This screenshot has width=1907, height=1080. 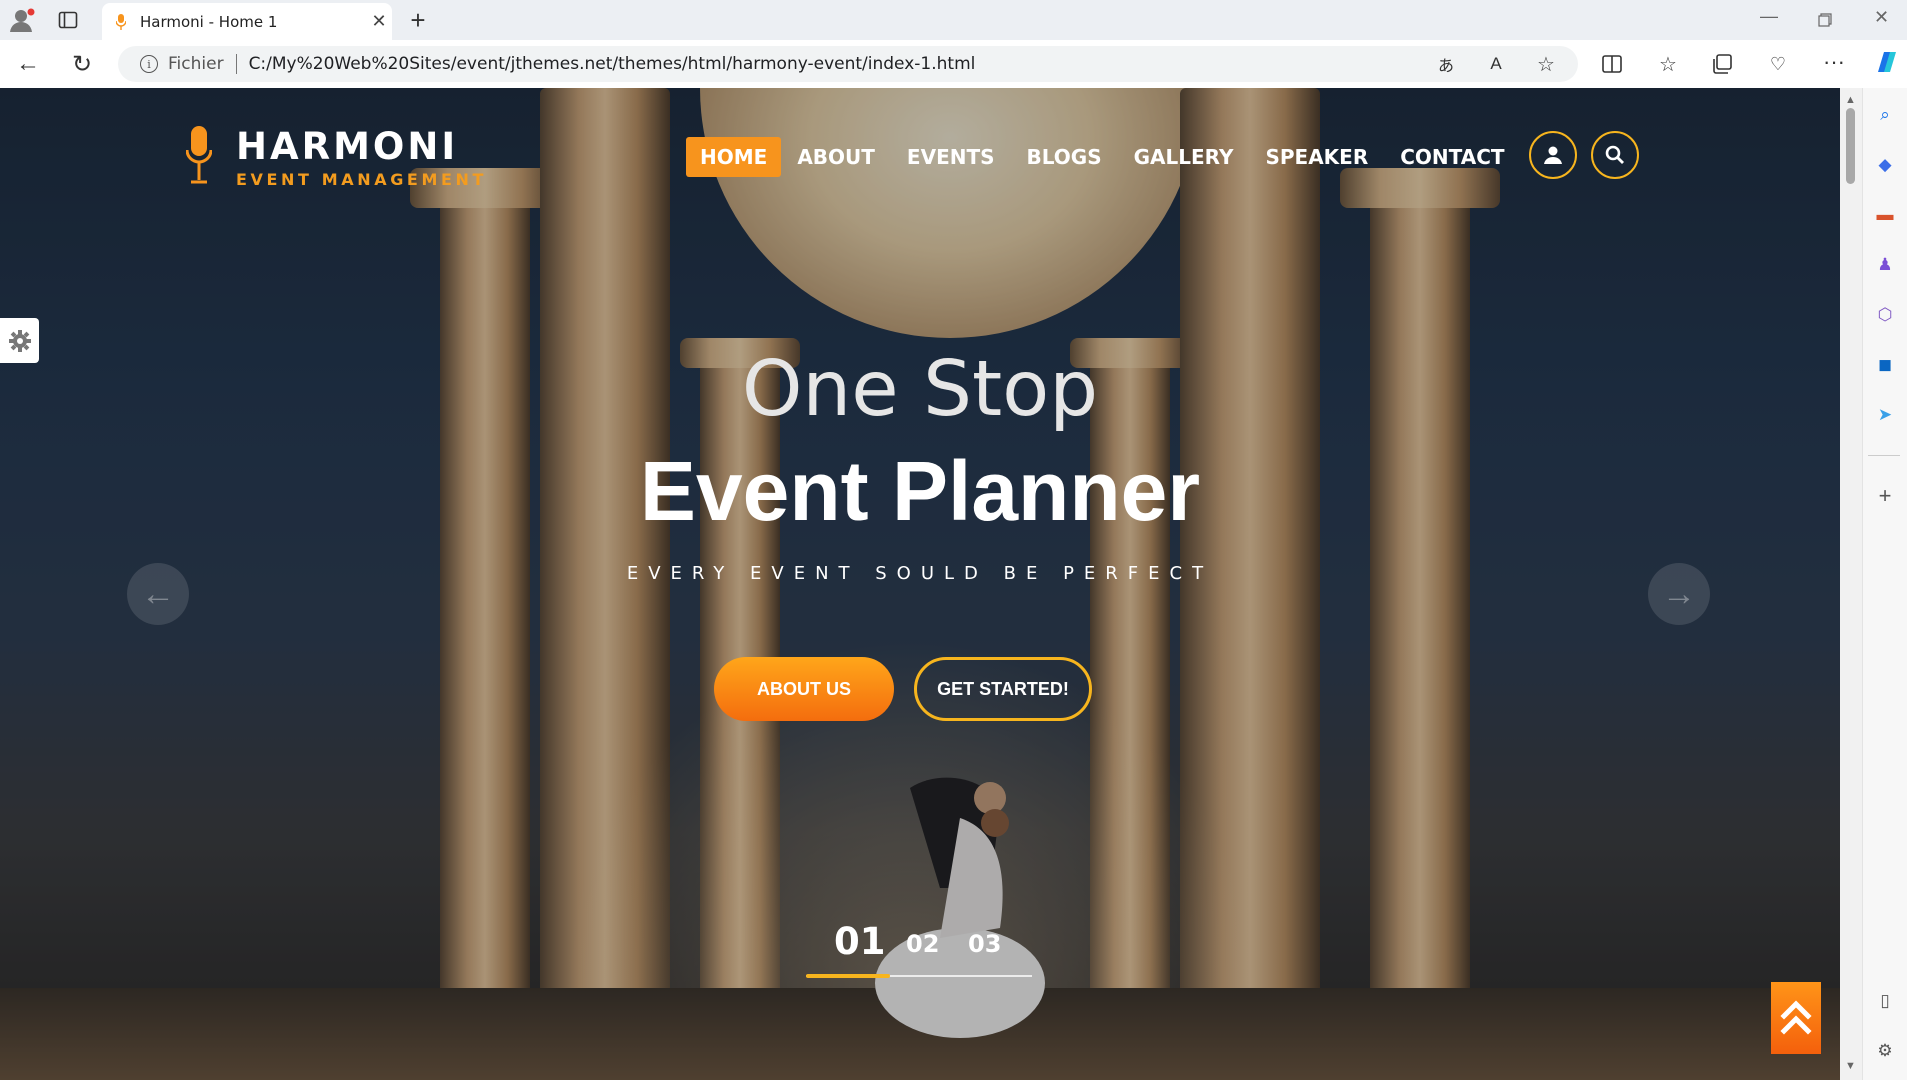 I want to click on get-started-button: GET STARTED!, so click(x=1003, y=689).